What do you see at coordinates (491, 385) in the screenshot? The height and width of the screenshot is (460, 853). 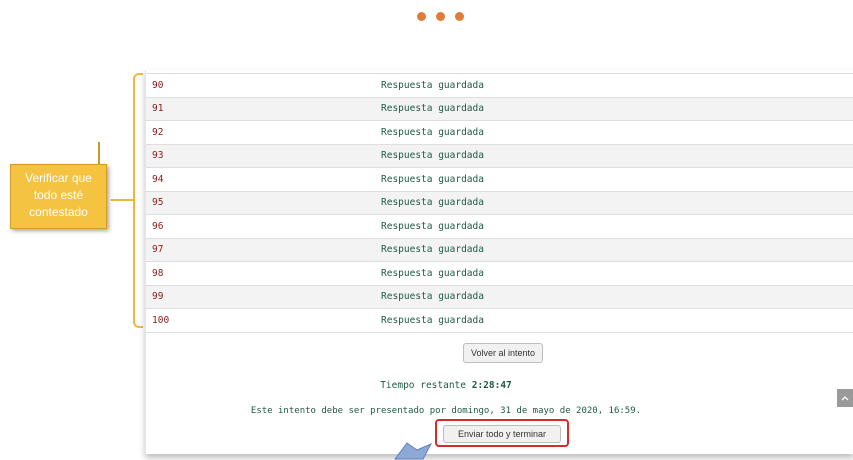 I see `time-remaining-value: 2:28:47` at bounding box center [491, 385].